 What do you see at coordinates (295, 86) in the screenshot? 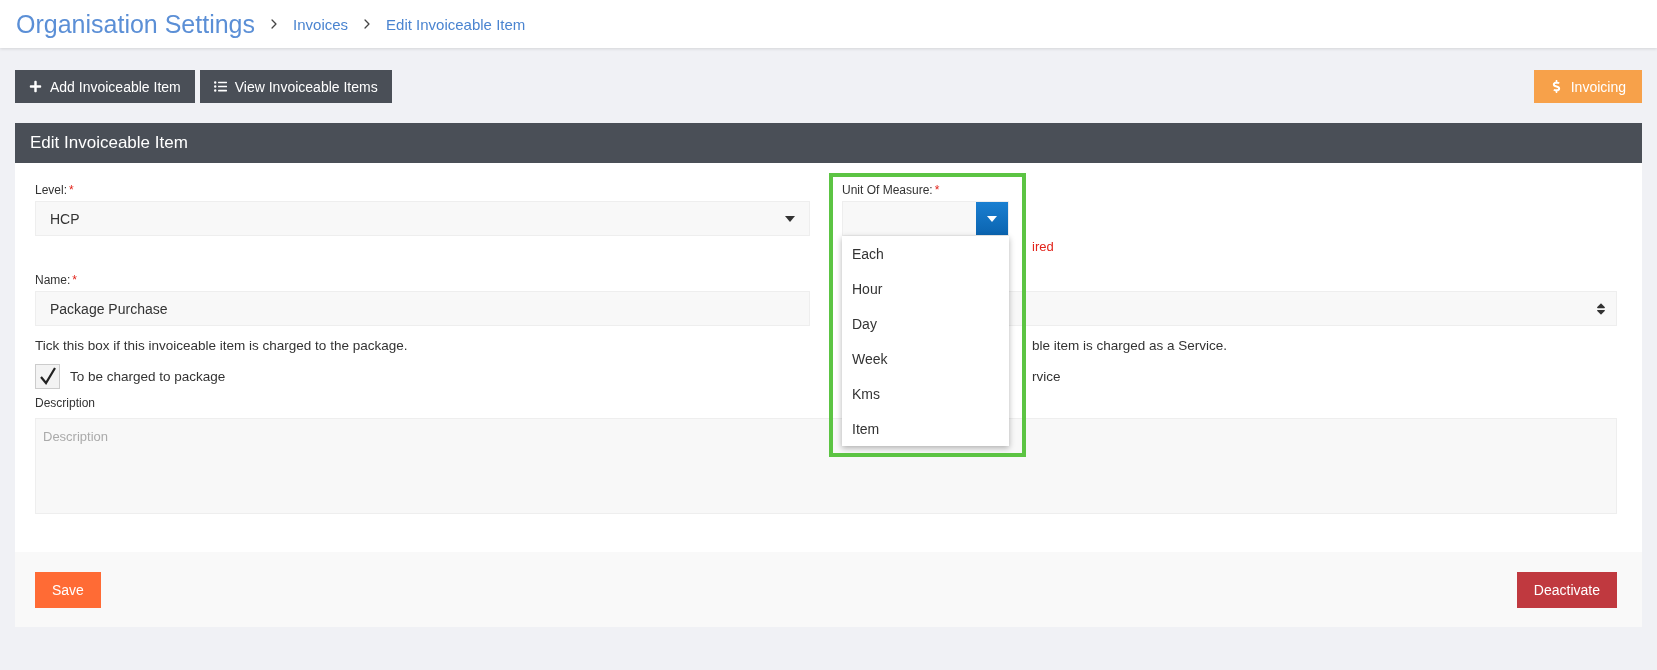
I see `toolbar-button: View Invoiceable Items` at bounding box center [295, 86].